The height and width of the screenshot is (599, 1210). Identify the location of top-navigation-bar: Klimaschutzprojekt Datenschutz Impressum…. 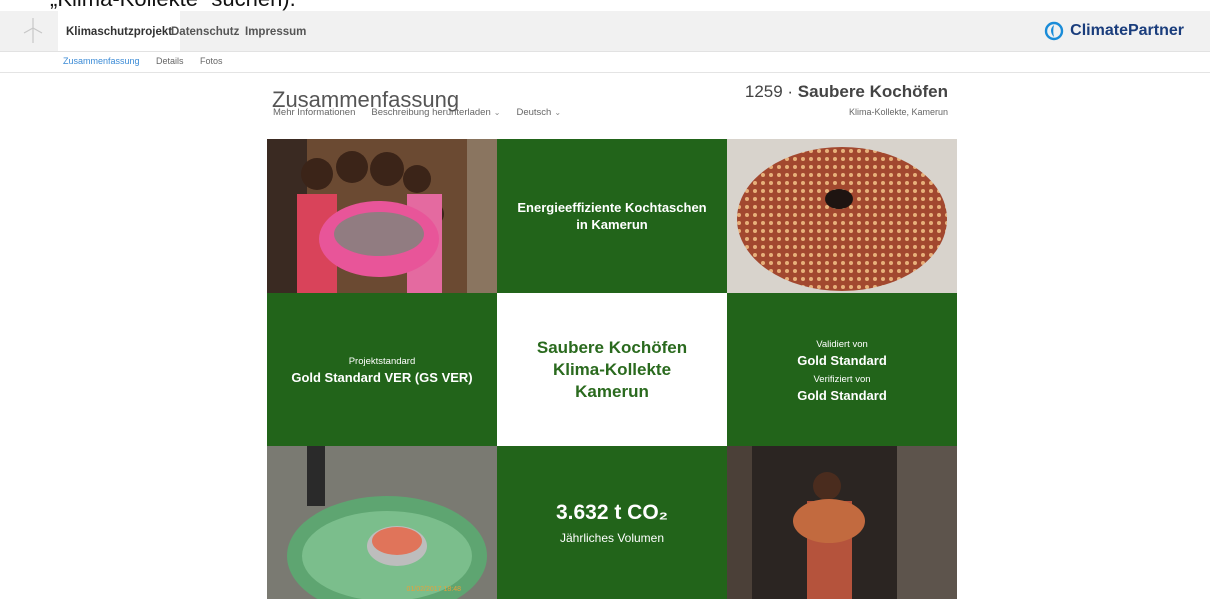
(605, 31).